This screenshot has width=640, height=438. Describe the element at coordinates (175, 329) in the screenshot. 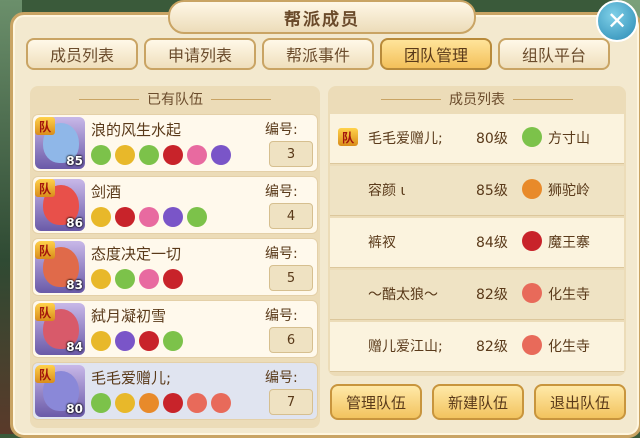

I see `team-row: 队 84 弑月凝初雪 编号: 6` at that location.